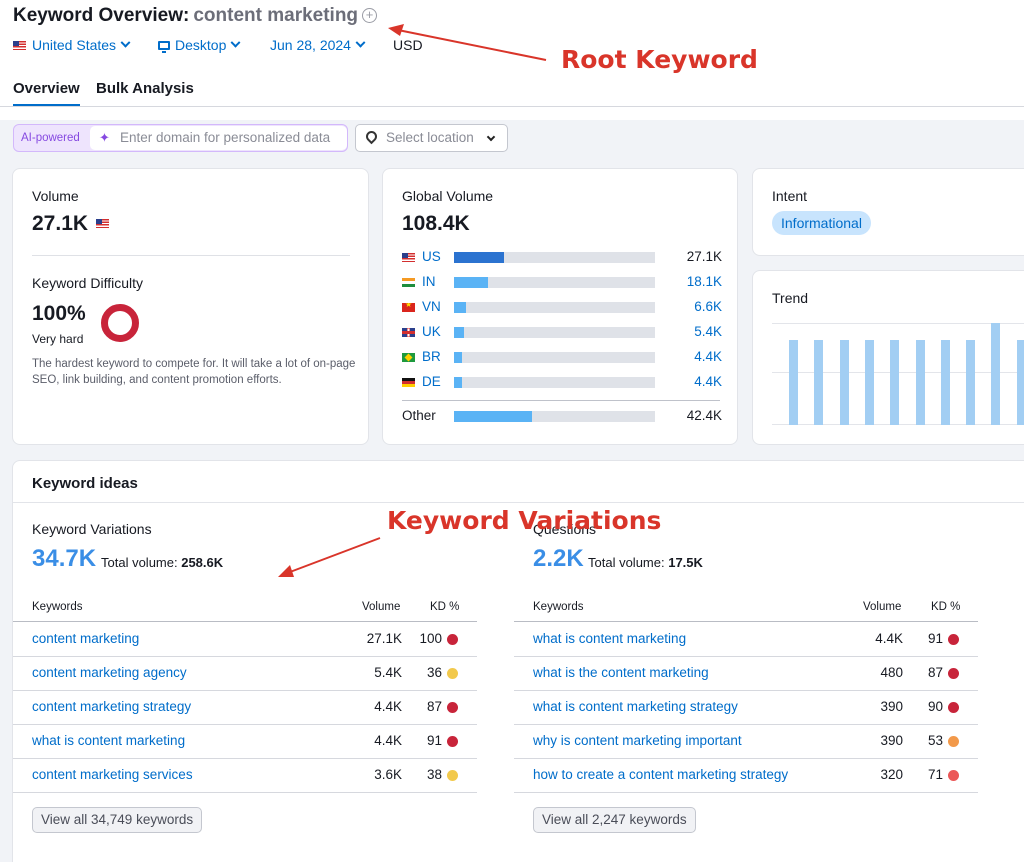 This screenshot has width=1024, height=862. Describe the element at coordinates (888, 357) in the screenshot. I see `trend-card: Trend` at that location.